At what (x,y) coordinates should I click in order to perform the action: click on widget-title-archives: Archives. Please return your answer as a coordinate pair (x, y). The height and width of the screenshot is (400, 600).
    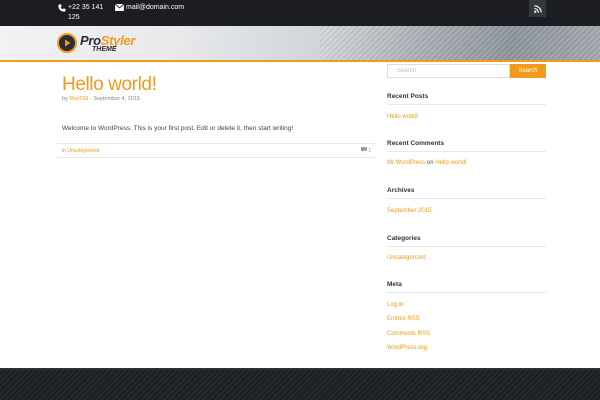
    Looking at the image, I should click on (401, 190).